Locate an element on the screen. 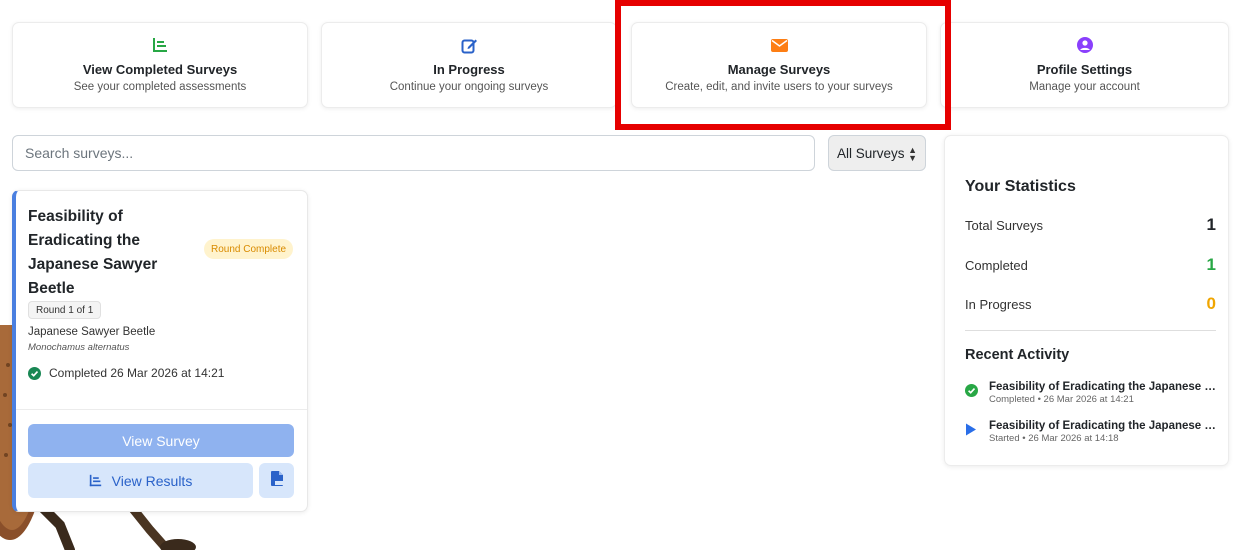 This screenshot has height=550, width=1238. pdf-file-icon is located at coordinates (276, 480).